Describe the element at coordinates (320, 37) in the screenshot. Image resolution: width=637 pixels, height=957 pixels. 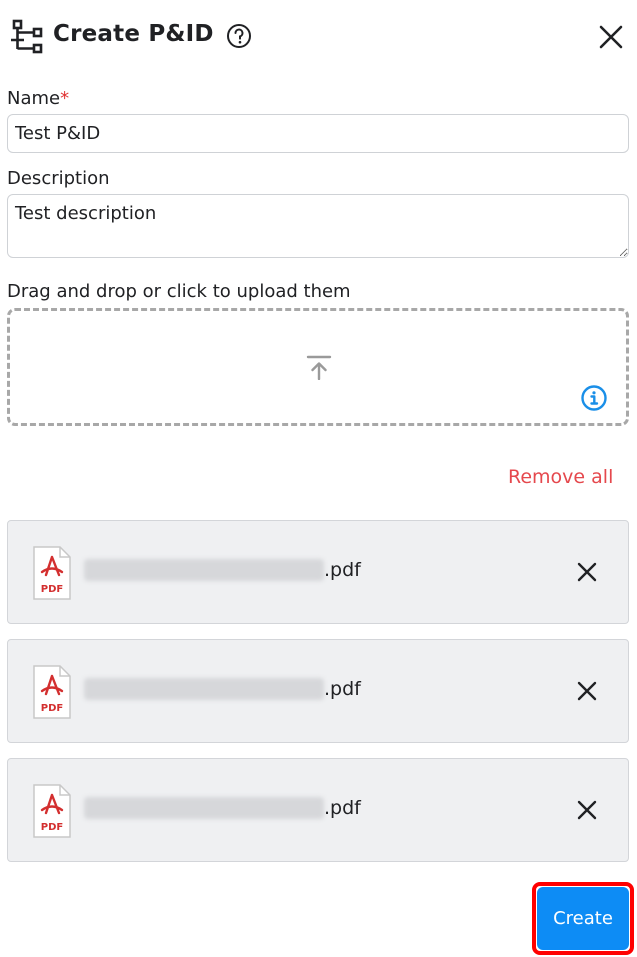
I see `dialog-header: Create P&ID` at that location.